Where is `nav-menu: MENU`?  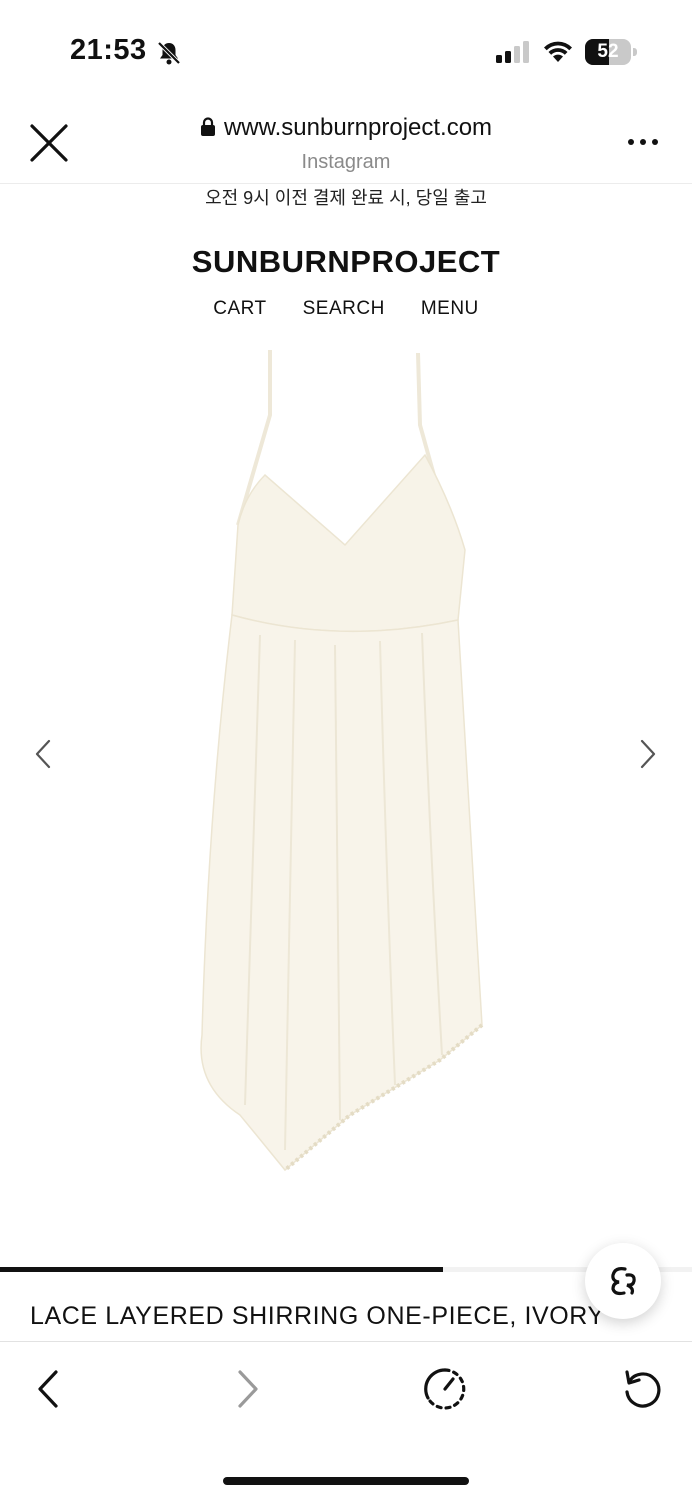
nav-menu: MENU is located at coordinates (450, 309).